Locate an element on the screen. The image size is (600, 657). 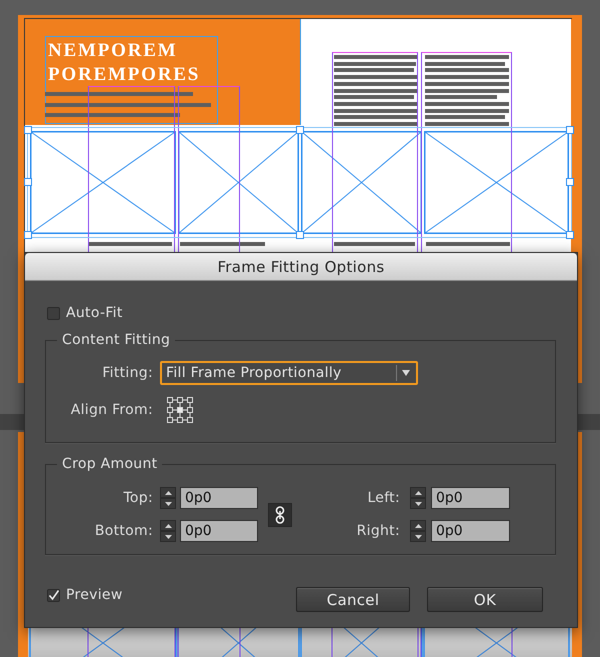
link-button is located at coordinates (280, 514).